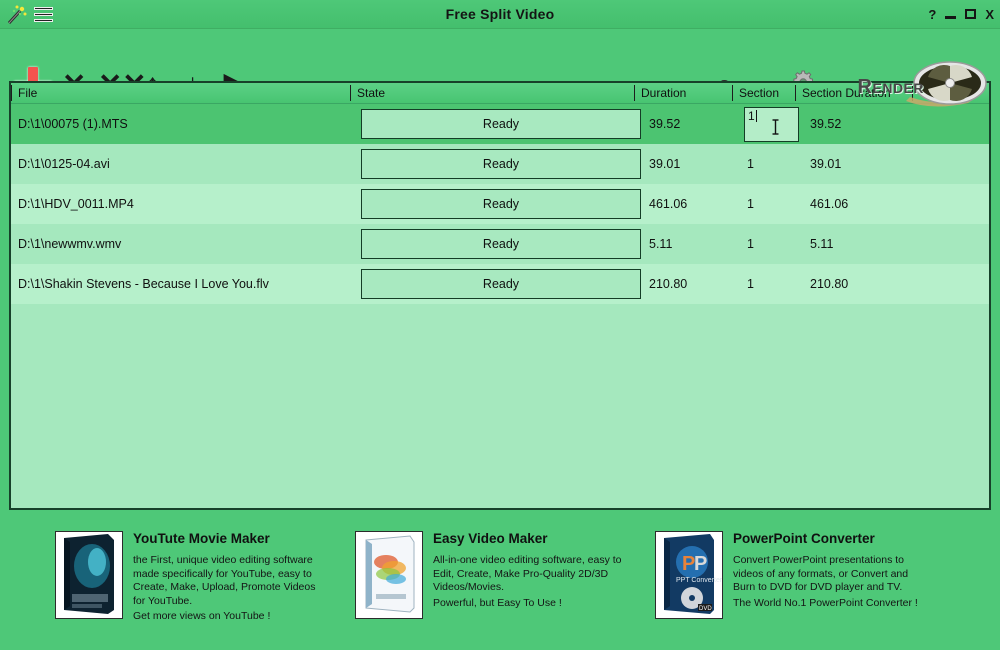 This screenshot has height=650, width=1000. I want to click on cell-section-duration: 39.01, so click(826, 164).